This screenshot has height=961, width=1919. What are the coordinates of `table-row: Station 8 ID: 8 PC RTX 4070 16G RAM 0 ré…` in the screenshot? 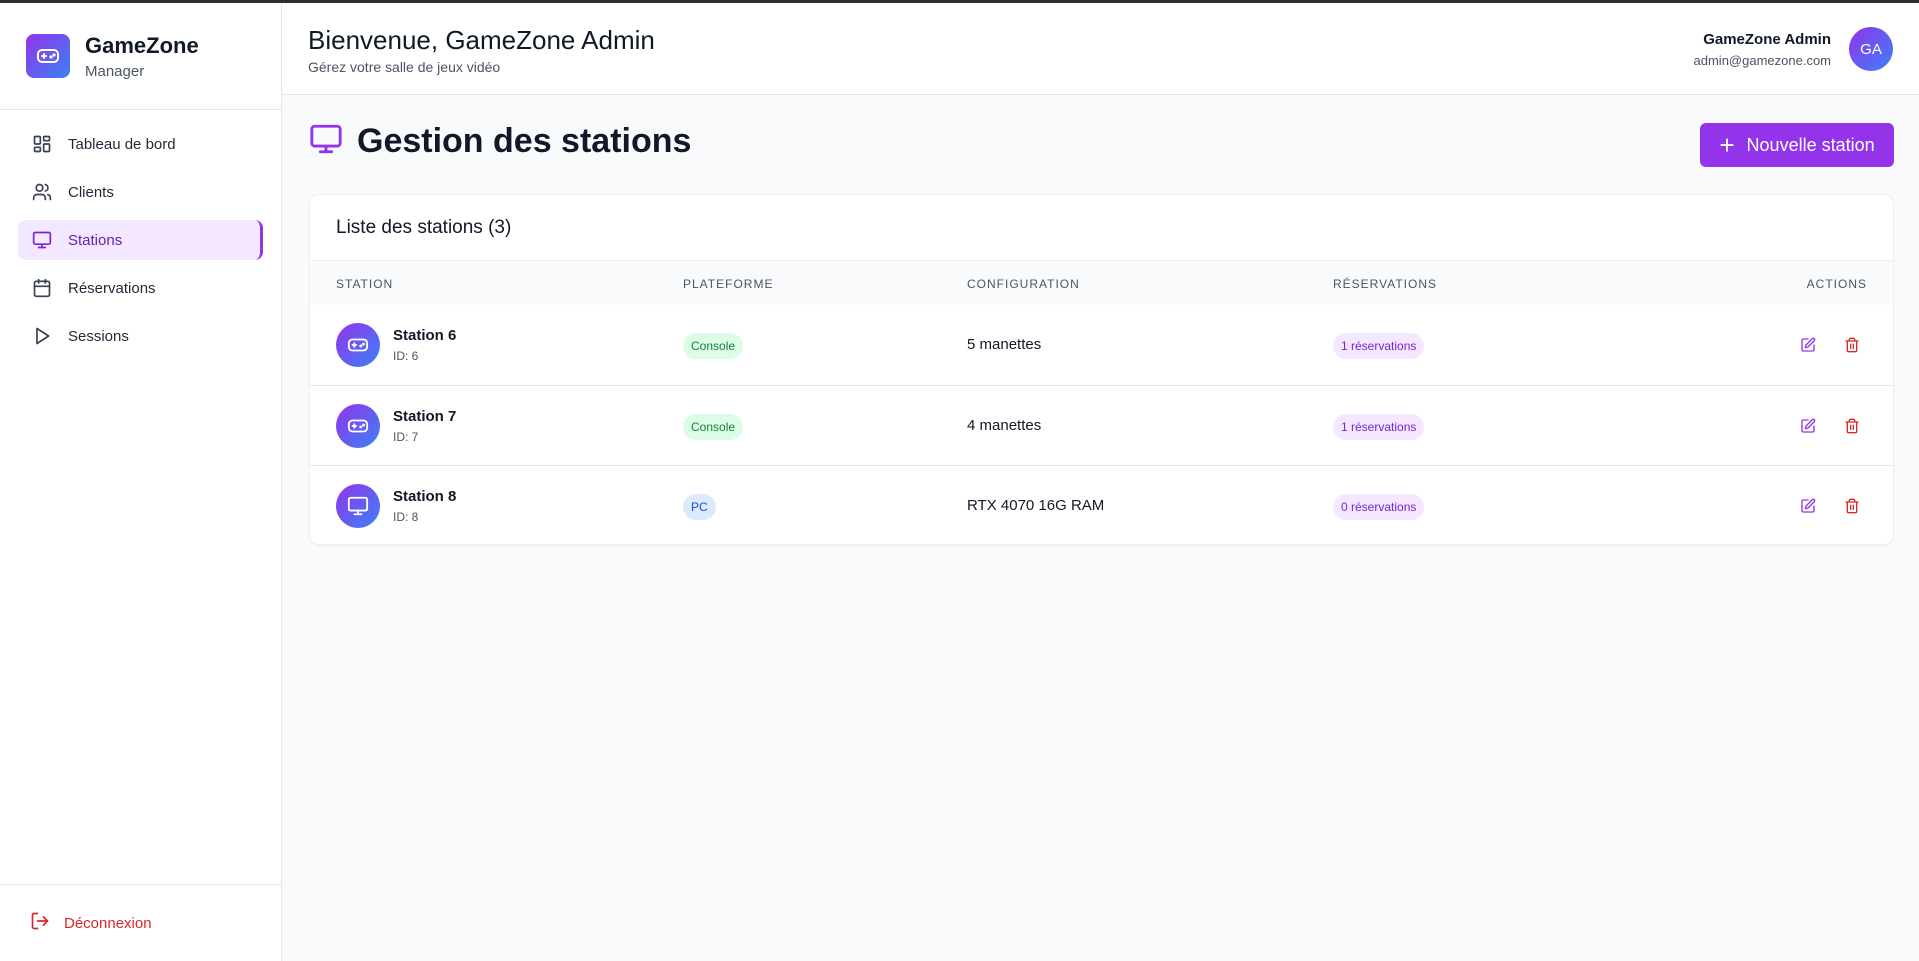 It's located at (1101, 504).